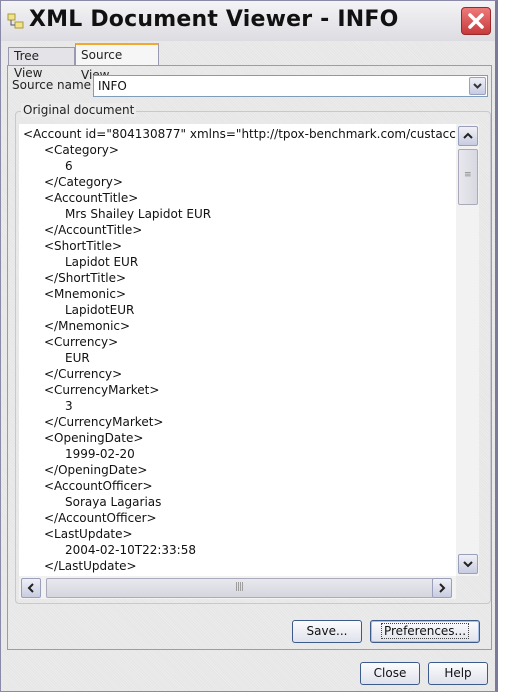  What do you see at coordinates (83, 182) in the screenshot?
I see `xml-source-line: </Category>` at bounding box center [83, 182].